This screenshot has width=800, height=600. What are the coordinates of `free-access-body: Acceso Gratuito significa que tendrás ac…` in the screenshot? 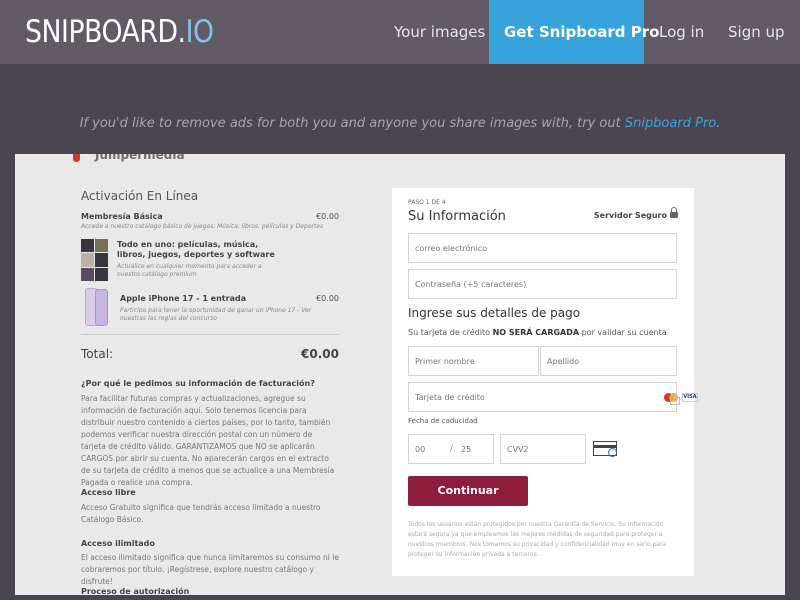 It's located at (201, 513).